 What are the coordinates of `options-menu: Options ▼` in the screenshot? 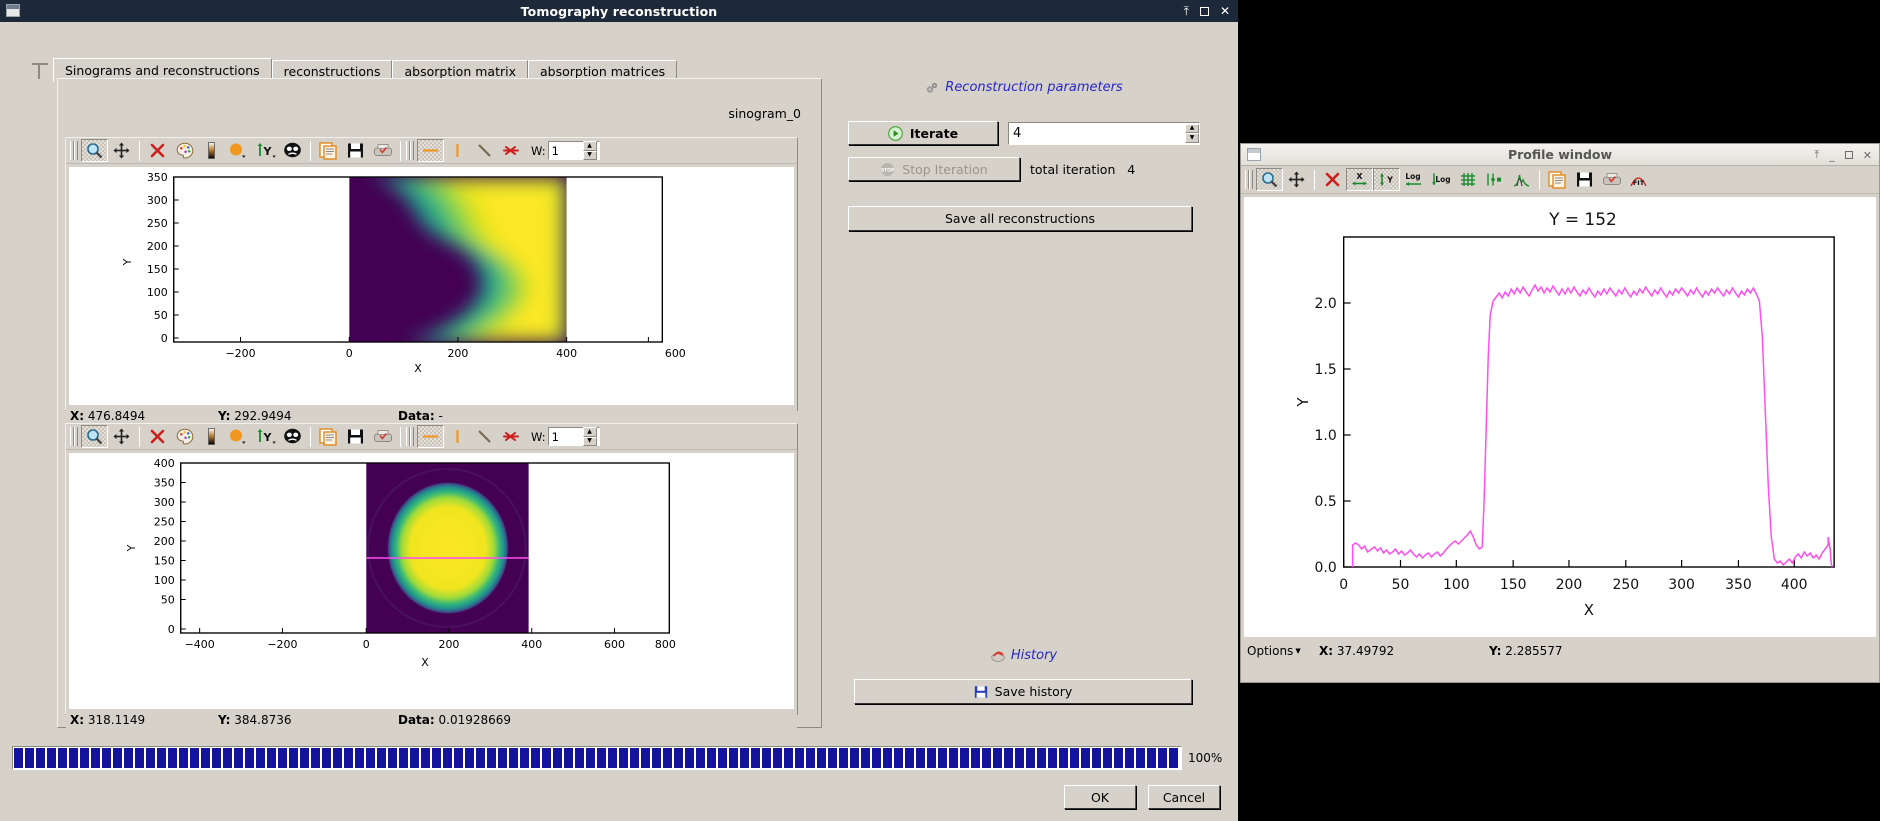 It's located at (1283, 651).